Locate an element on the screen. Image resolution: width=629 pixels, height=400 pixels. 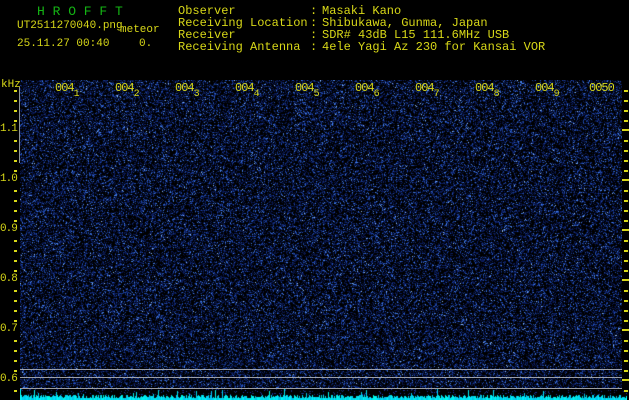
time-tick-label: 0050 is located at coordinates (602, 88).